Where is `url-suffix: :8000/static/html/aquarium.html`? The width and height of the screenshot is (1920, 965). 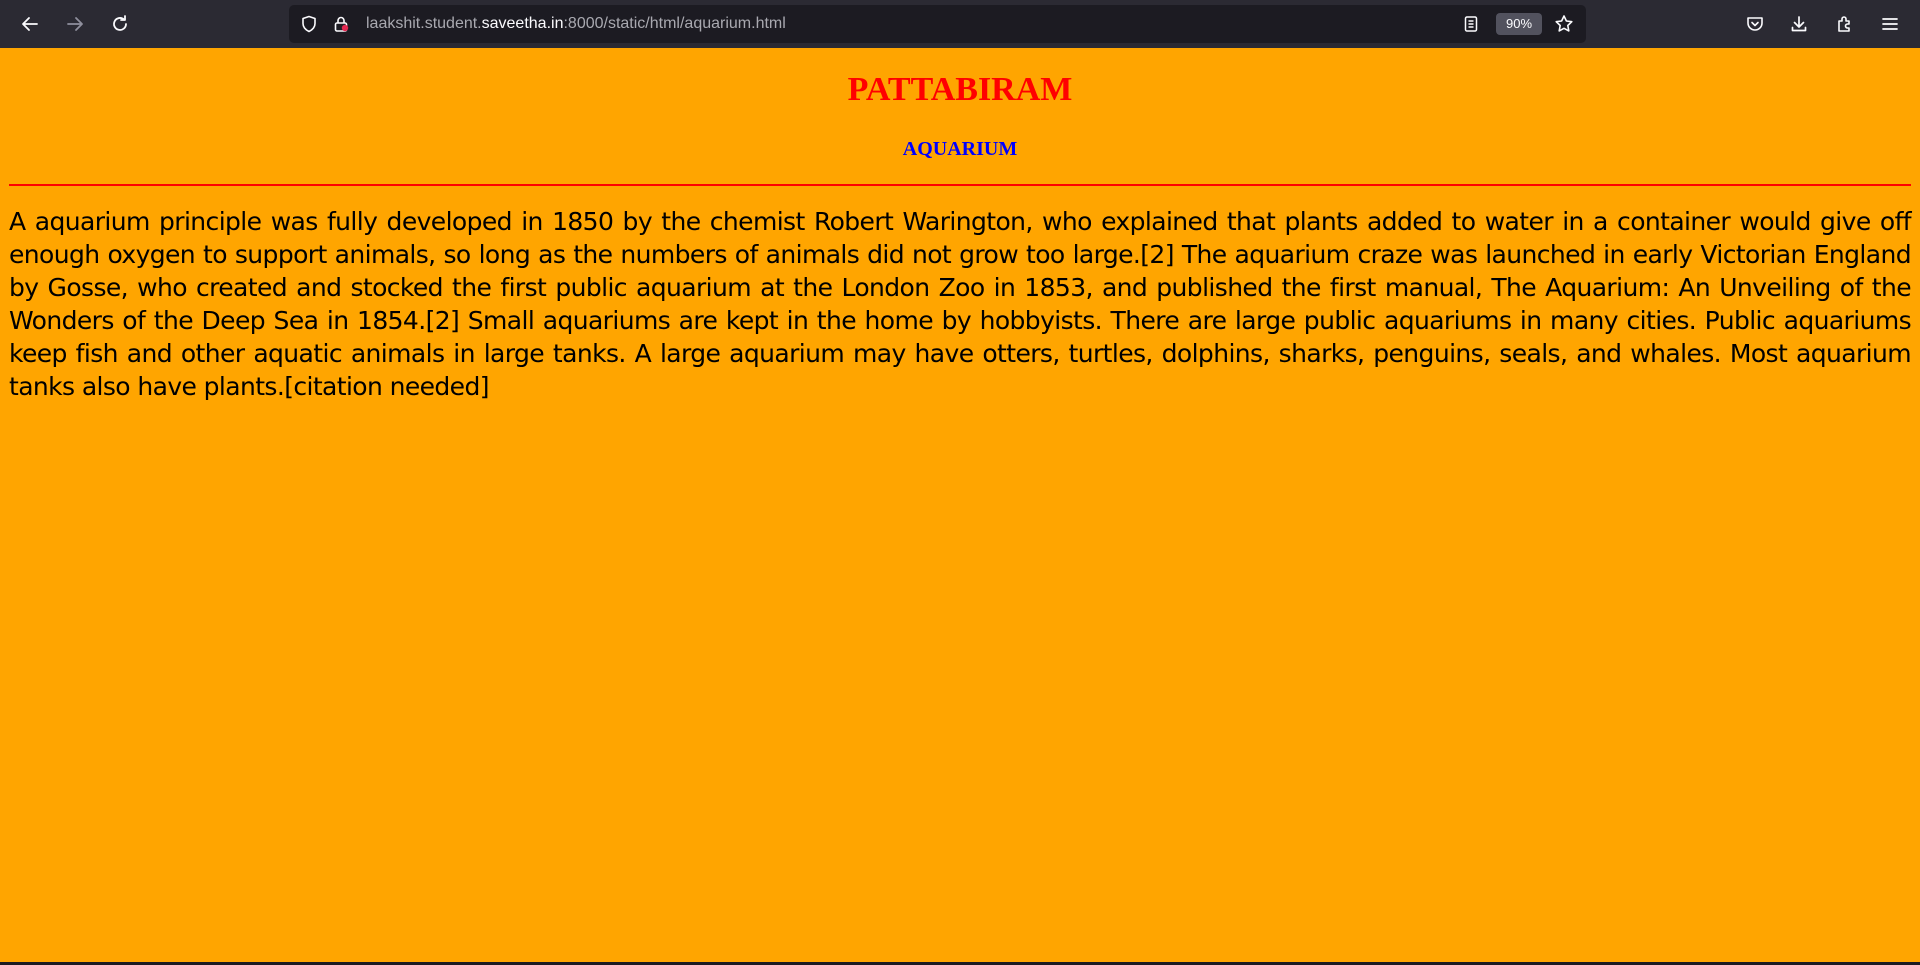 url-suffix: :8000/static/html/aquarium.html is located at coordinates (674, 23).